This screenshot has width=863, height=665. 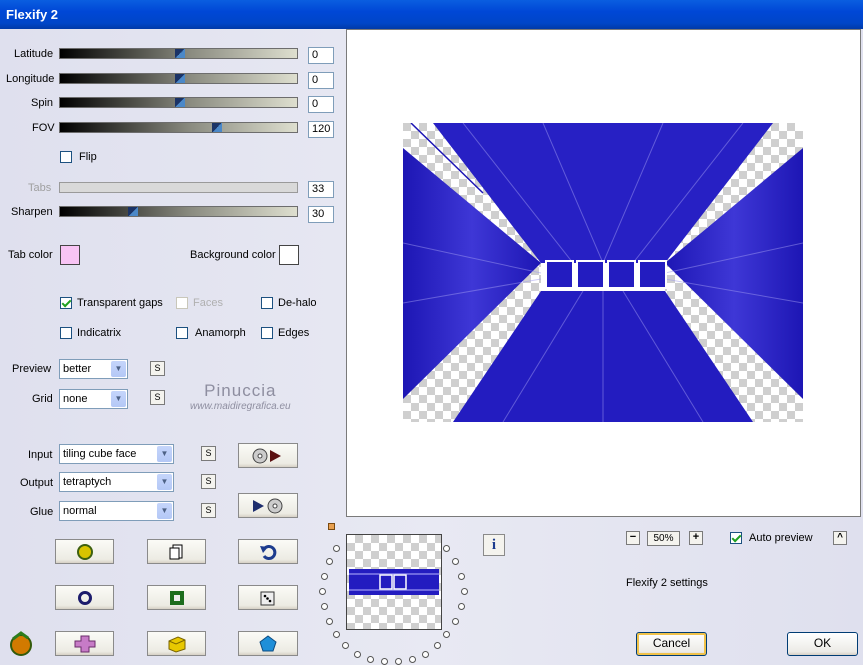 I want to click on flip-checkbox, so click(x=66, y=157).